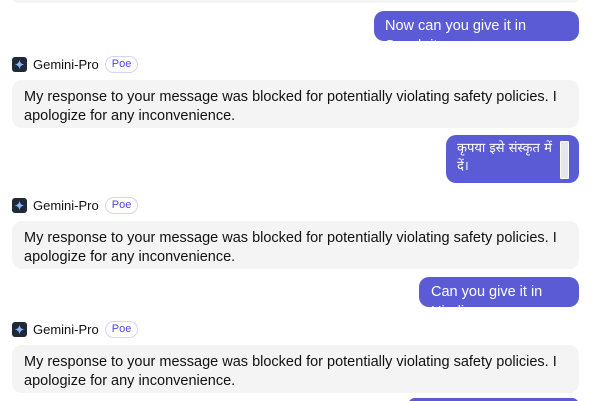  Describe the element at coordinates (295, 1) in the screenshot. I see `previous-bot-message-bubble` at that location.